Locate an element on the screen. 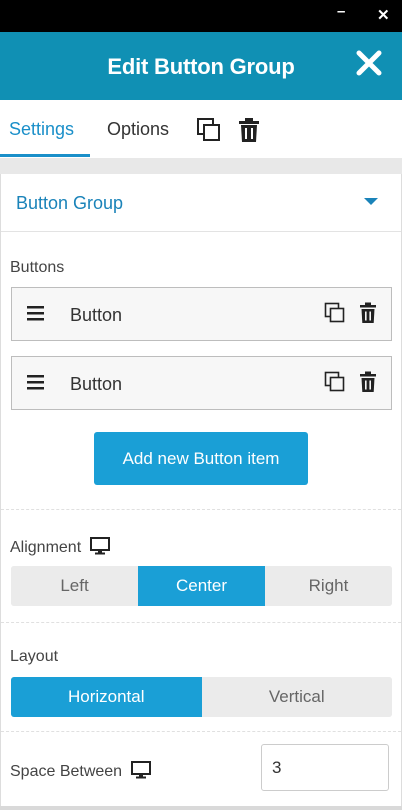 Image resolution: width=402 pixels, height=810 pixels. editor-header: Edit Button Group is located at coordinates (201, 66).